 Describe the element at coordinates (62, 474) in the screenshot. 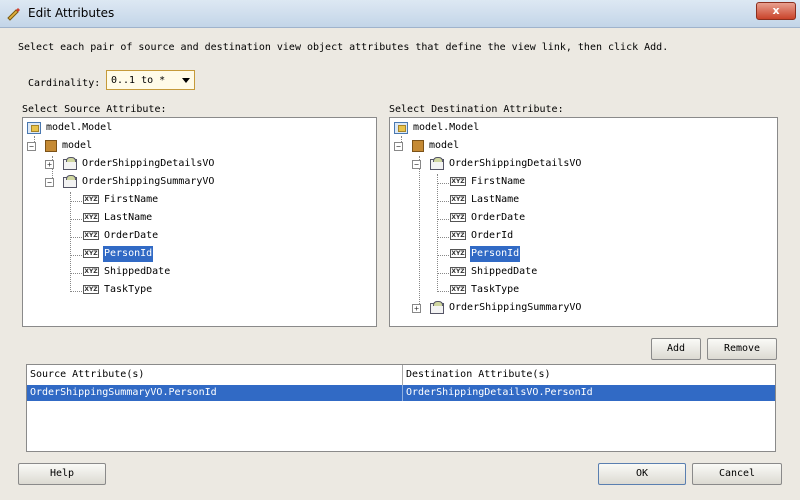

I see `help-button: Help` at that location.